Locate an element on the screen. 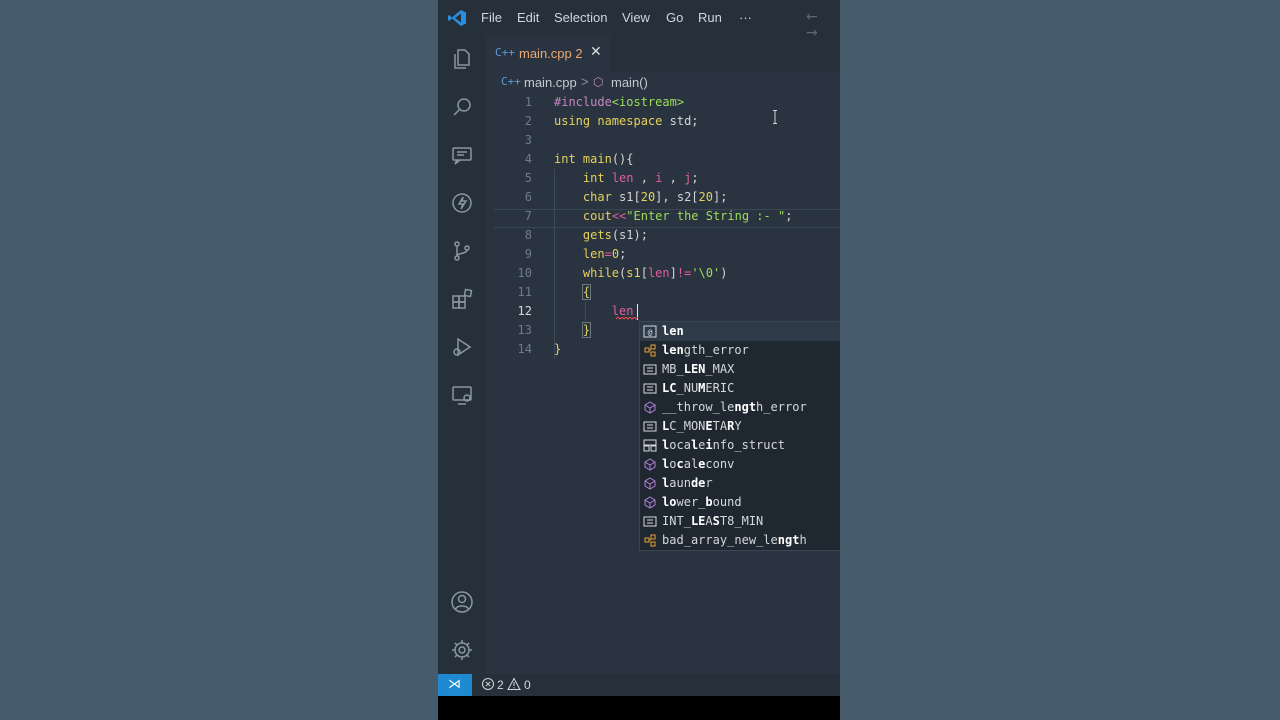 Image resolution: width=1280 pixels, height=720 pixels. activity-bar is located at coordinates (462, 355).